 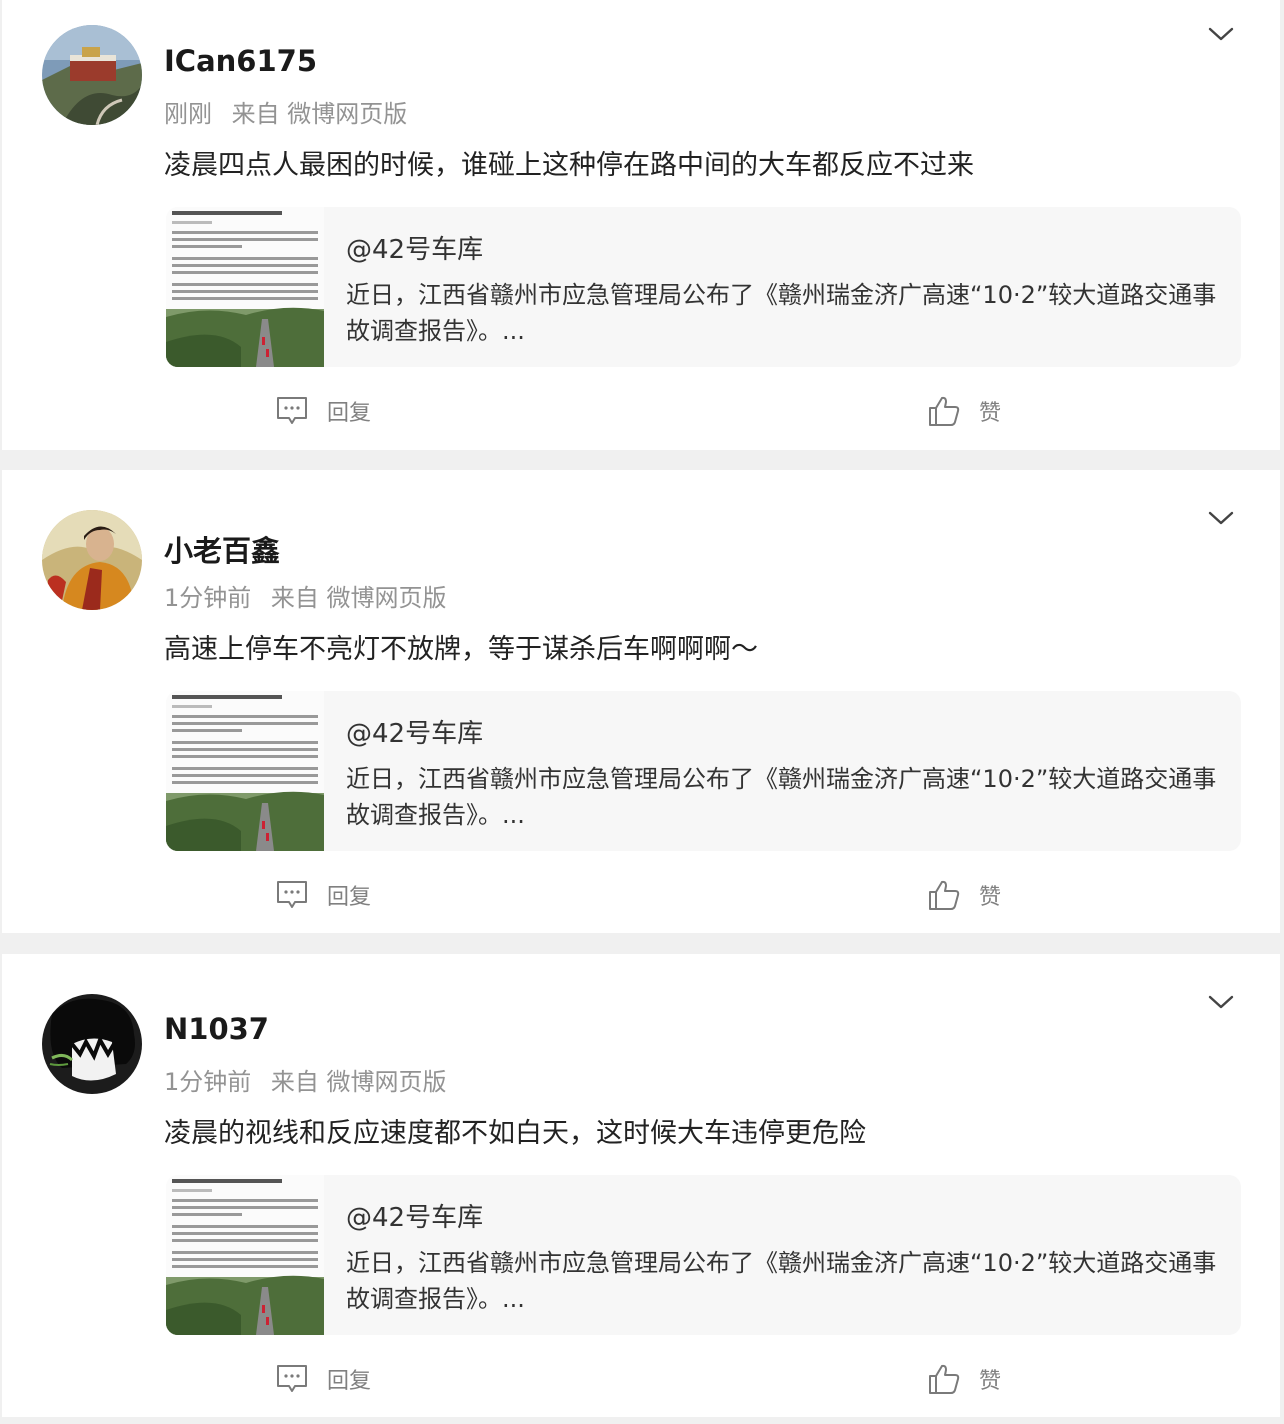 I want to click on comment-text: 高速上停车不亮灯不放牌，等于谋杀后车啊啊啊～, so click(x=461, y=649).